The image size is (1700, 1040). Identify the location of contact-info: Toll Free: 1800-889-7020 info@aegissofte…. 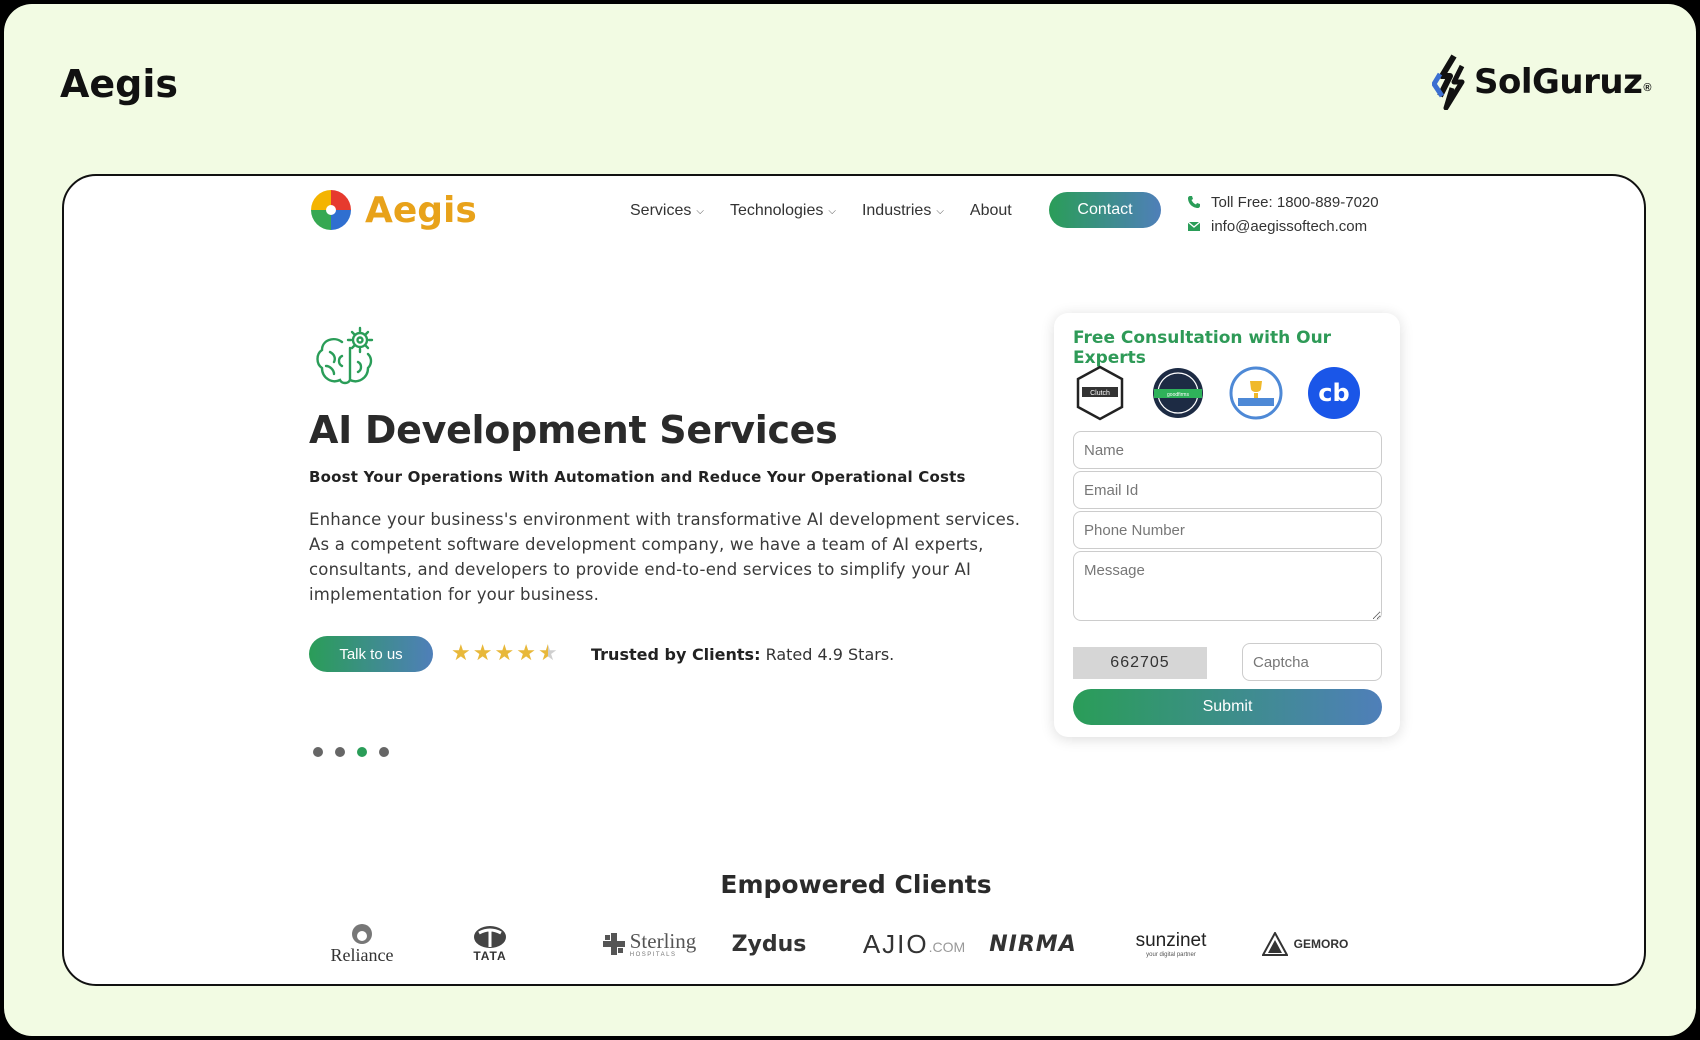
(1283, 214).